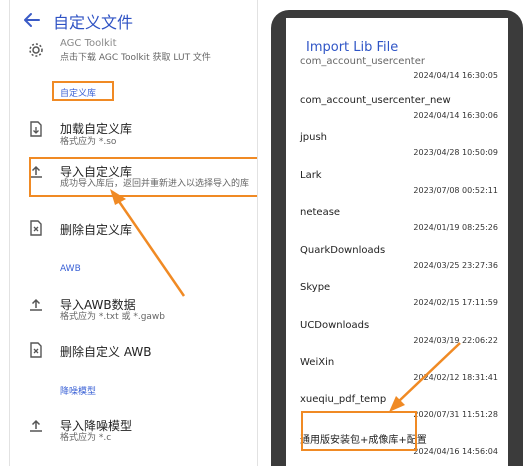 Image resolution: width=527 pixels, height=466 pixels. What do you see at coordinates (106, 352) in the screenshot?
I see `item-title: 删除自定义 AWB` at bounding box center [106, 352].